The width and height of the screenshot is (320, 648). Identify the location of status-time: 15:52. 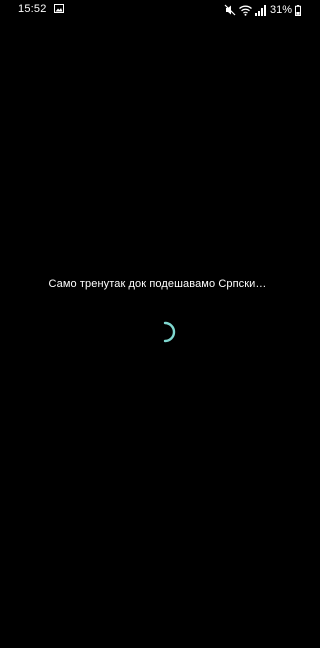
(32, 9).